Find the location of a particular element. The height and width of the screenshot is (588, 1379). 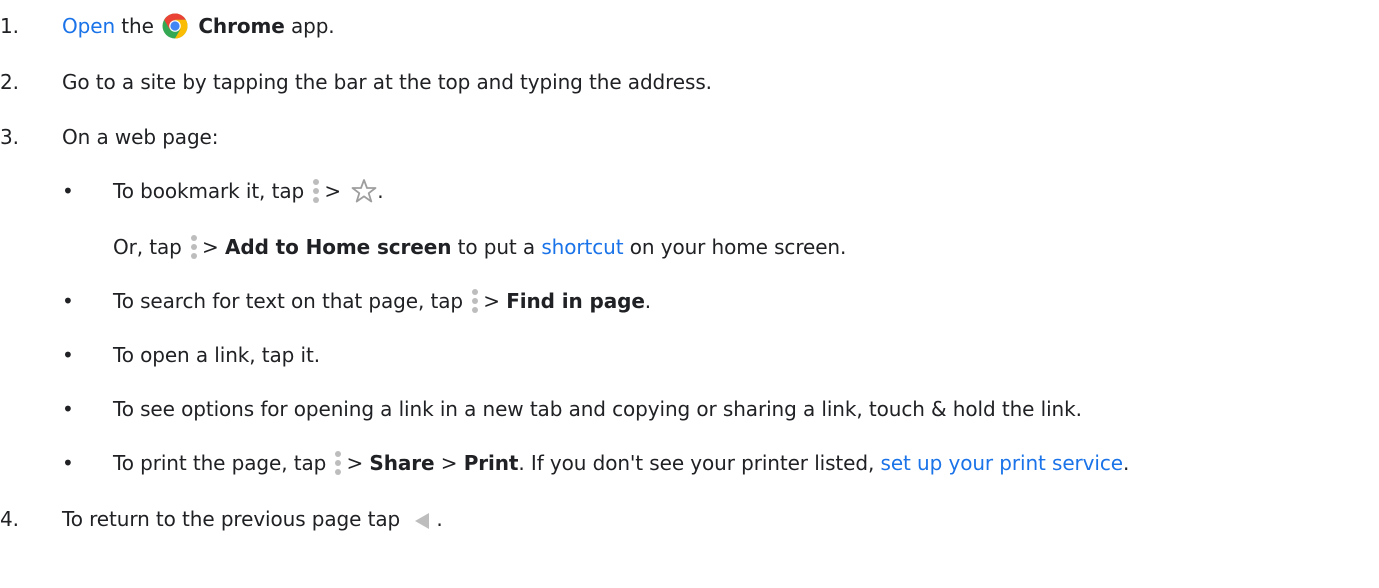

step-number: 2. is located at coordinates (9, 82).